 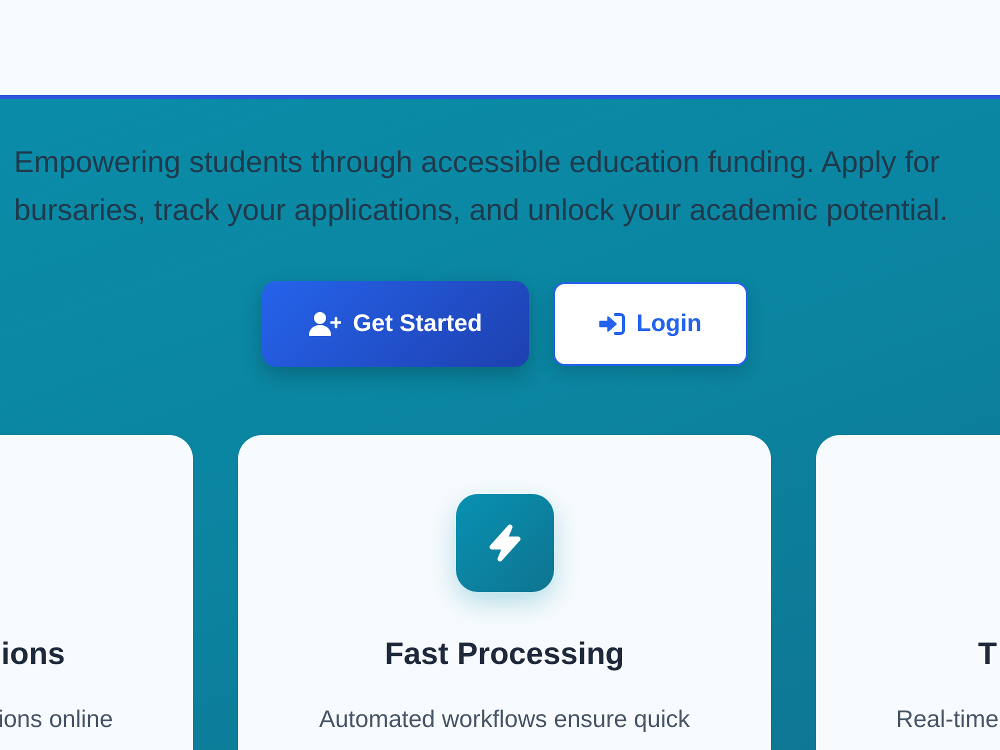 What do you see at coordinates (33, 654) in the screenshot?
I see `feature-title: ions` at bounding box center [33, 654].